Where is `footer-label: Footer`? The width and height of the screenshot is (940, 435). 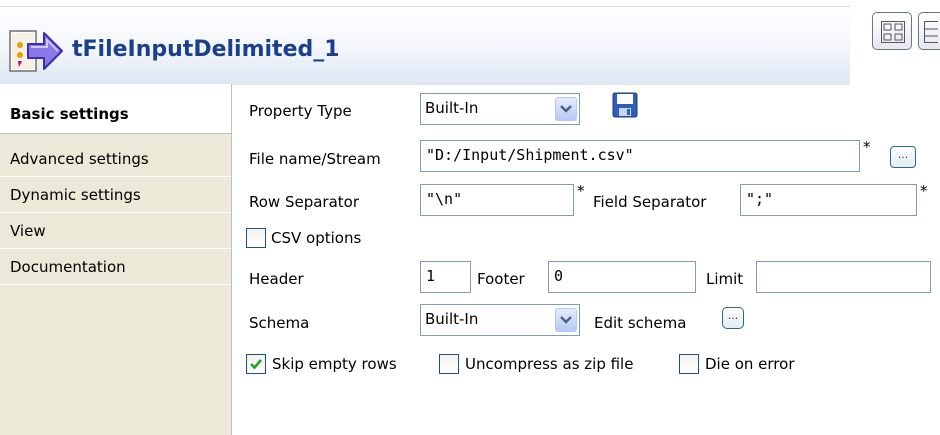
footer-label: Footer is located at coordinates (501, 279).